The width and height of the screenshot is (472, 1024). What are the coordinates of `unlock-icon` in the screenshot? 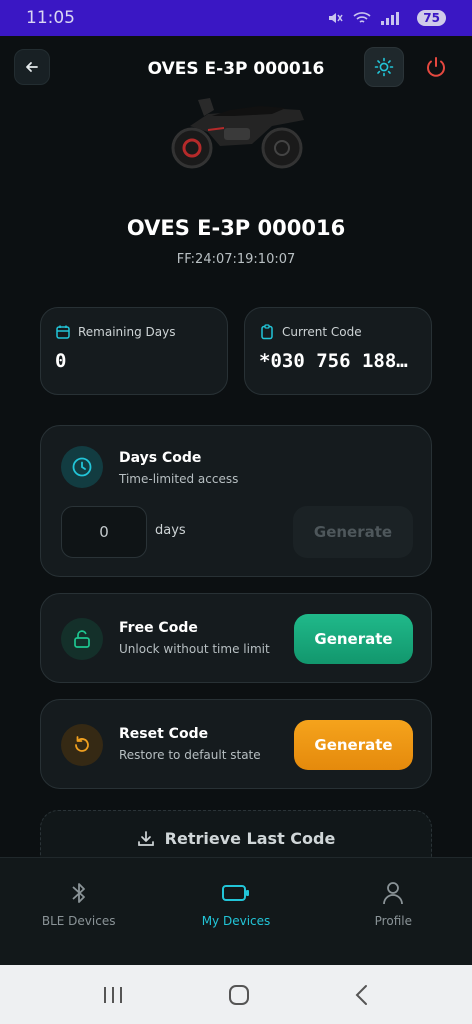 It's located at (82, 639).